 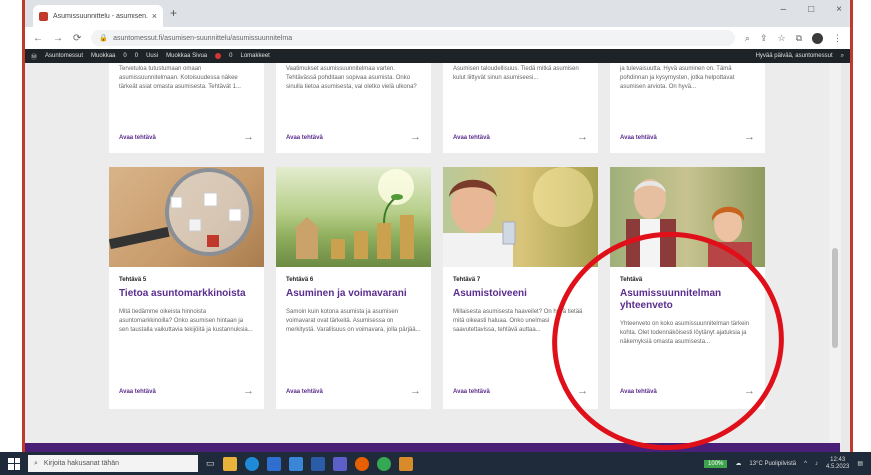 What do you see at coordinates (716, 463) in the screenshot?
I see `battery-indicator: 100%` at bounding box center [716, 463].